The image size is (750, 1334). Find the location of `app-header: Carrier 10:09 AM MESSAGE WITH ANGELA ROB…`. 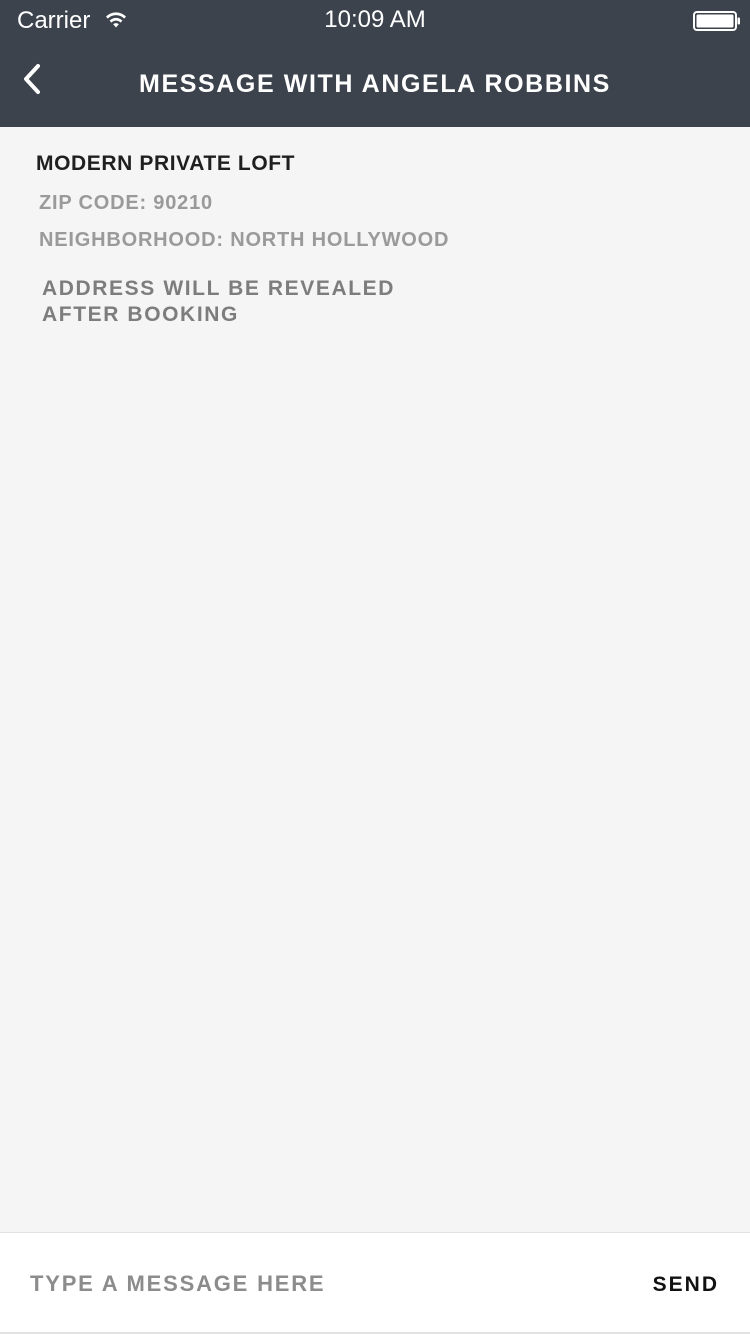

app-header: Carrier 10:09 AM MESSAGE WITH ANGELA ROB… is located at coordinates (375, 63).